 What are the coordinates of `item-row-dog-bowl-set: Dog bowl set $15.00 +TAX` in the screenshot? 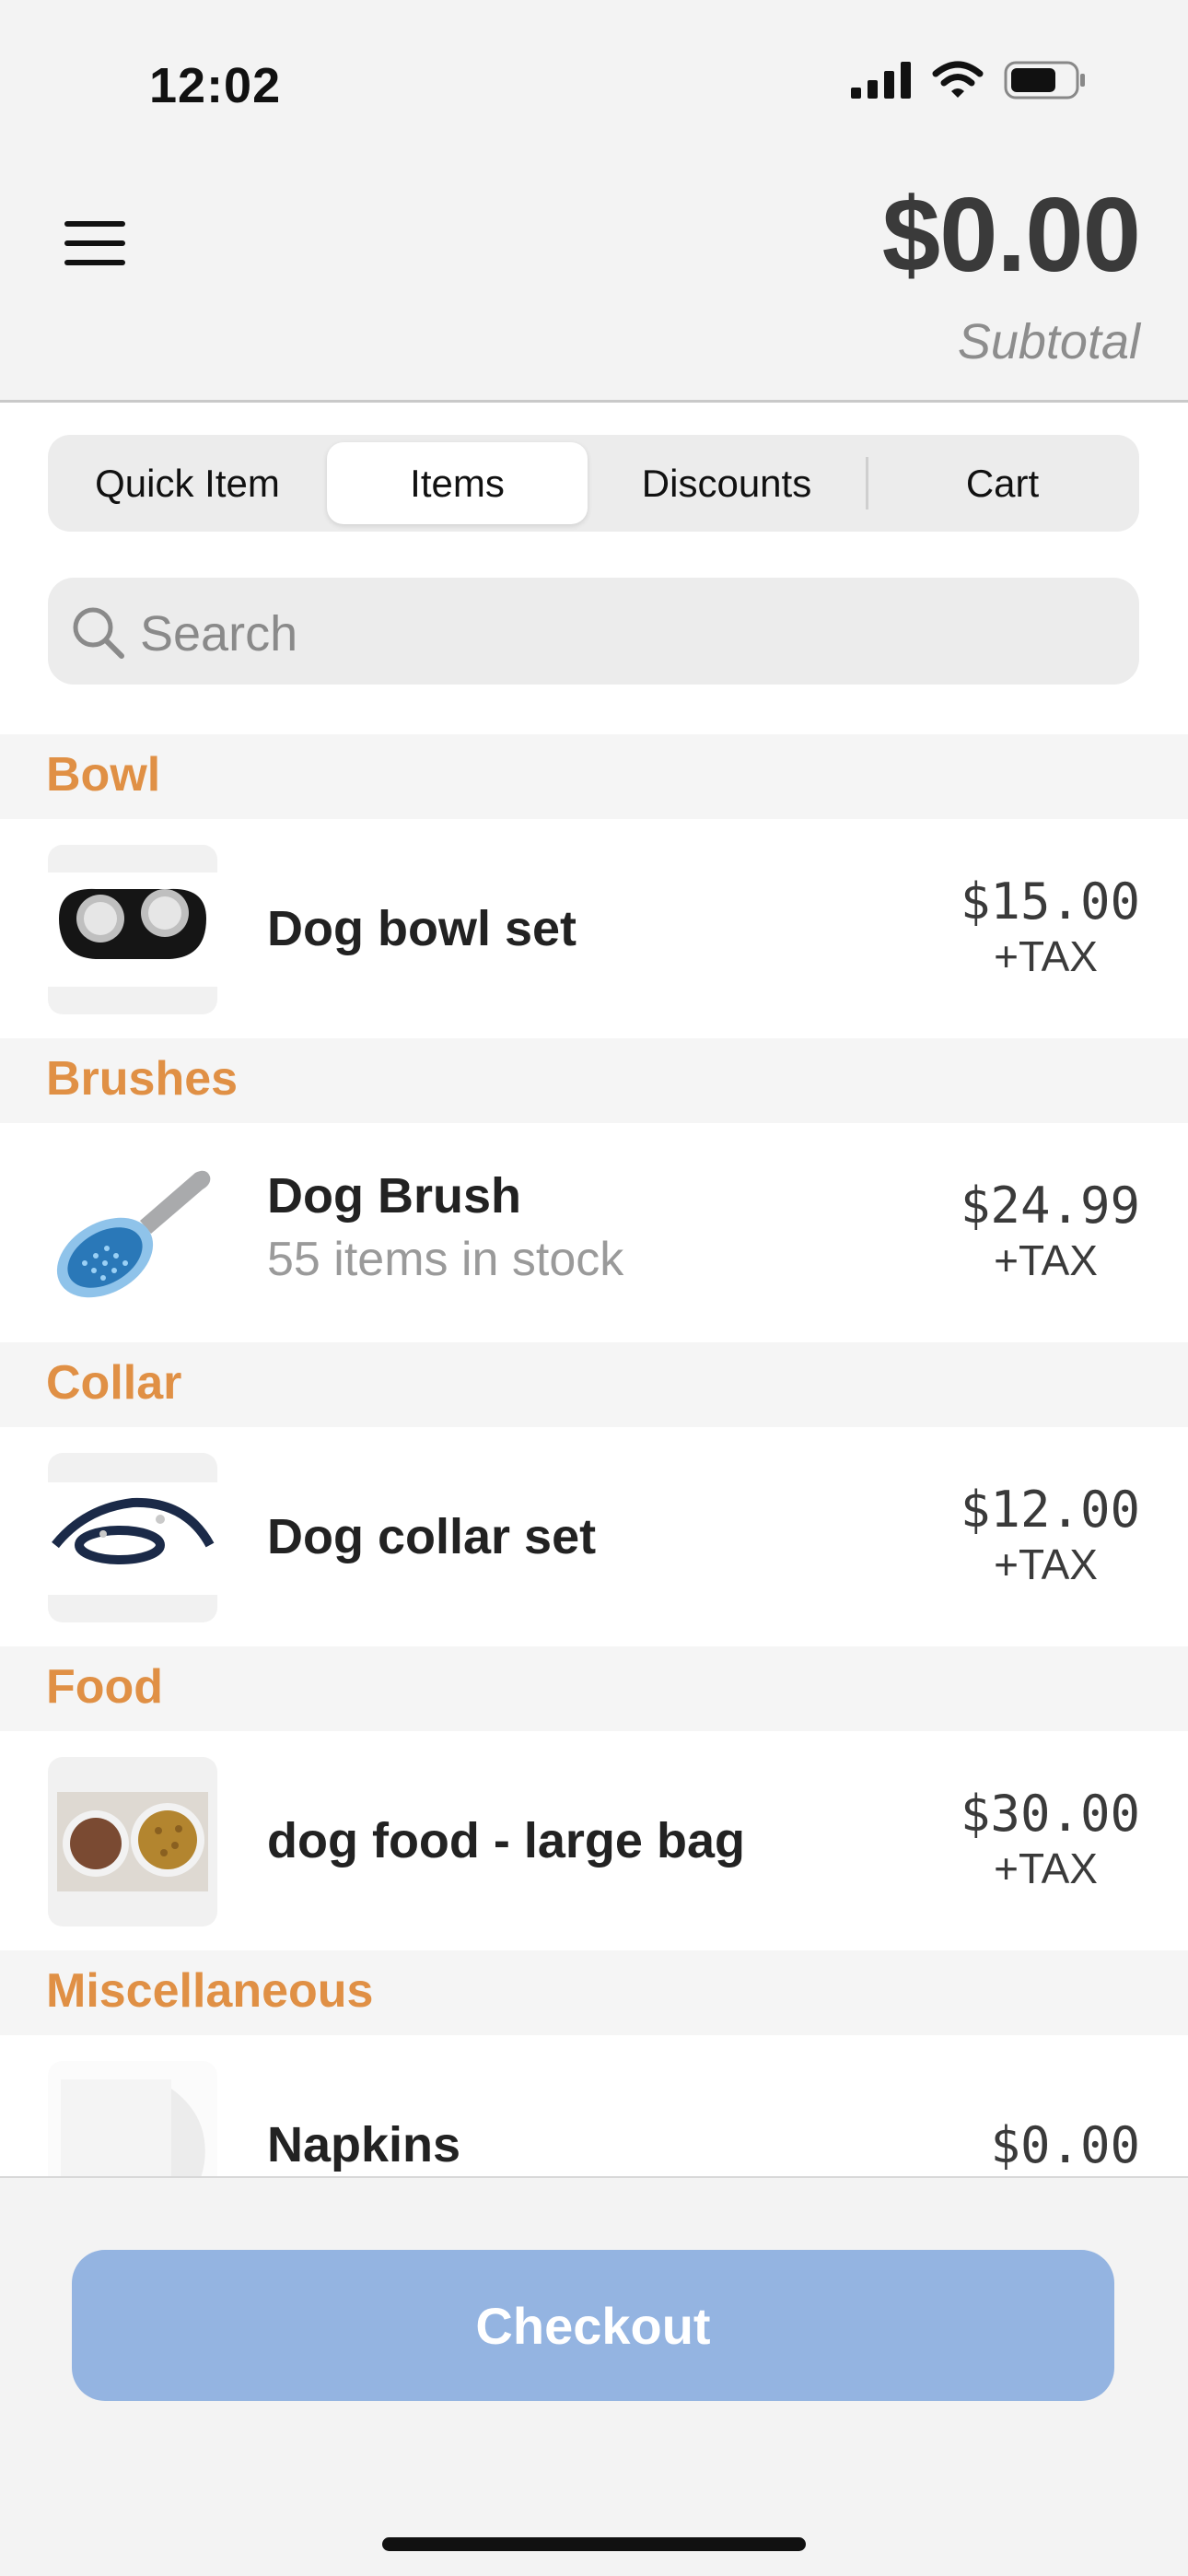 It's located at (594, 928).